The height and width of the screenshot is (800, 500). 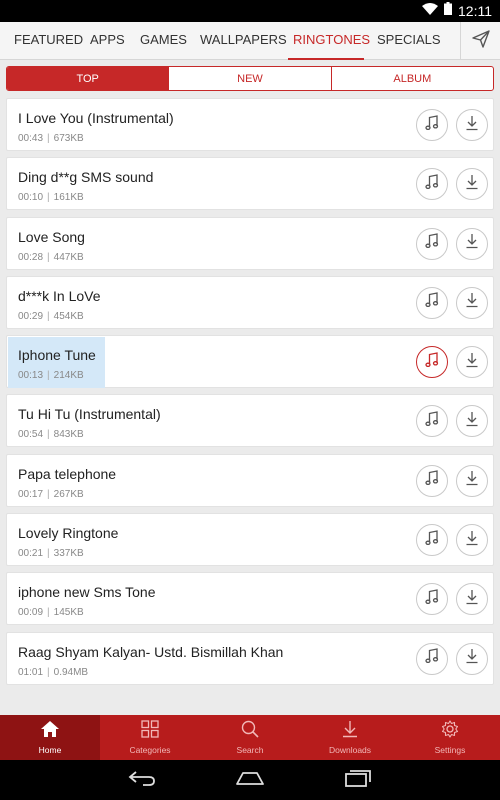 What do you see at coordinates (250, 599) in the screenshot?
I see `ringtone-row: iphone new Sms Tone 00:09 | 145KB` at bounding box center [250, 599].